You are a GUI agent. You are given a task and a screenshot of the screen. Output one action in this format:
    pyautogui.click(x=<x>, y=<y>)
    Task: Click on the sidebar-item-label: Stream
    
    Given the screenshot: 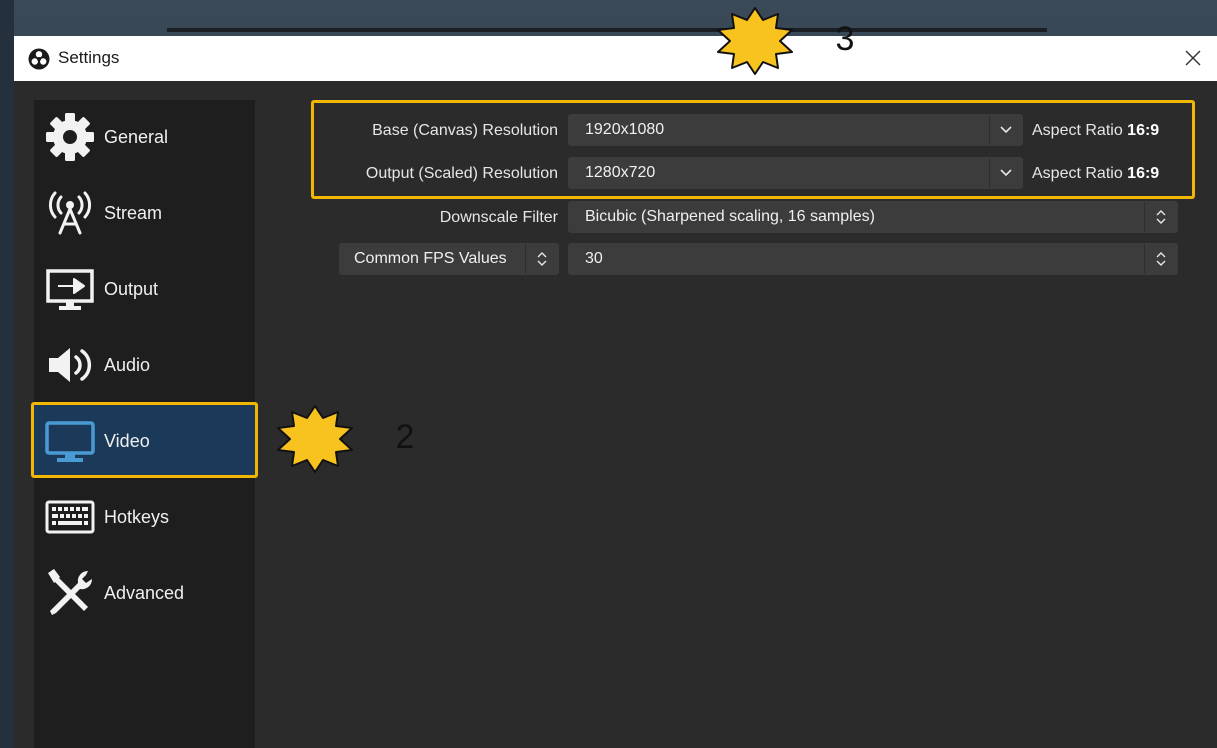 What is the action you would take?
    pyautogui.click(x=133, y=212)
    